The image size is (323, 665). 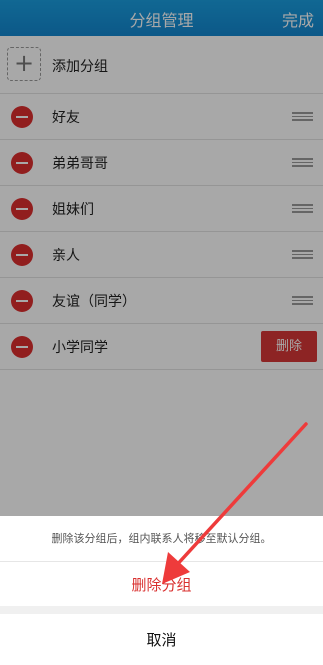 I want to click on cancel-button: 取消, so click(x=161, y=639).